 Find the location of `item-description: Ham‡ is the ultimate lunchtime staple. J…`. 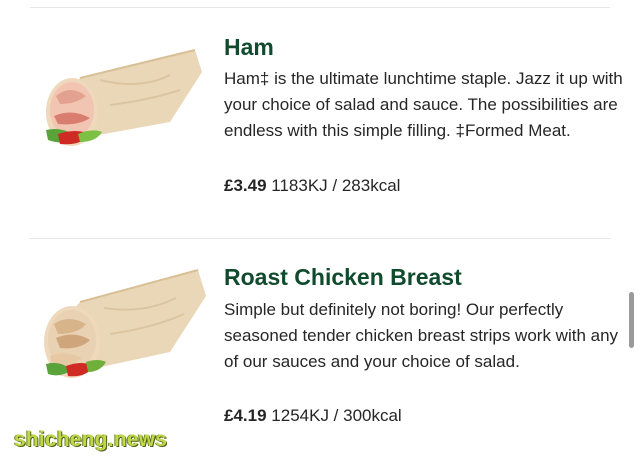

item-description: Ham‡ is the ultimate lunchtime staple. J… is located at coordinates (423, 104).